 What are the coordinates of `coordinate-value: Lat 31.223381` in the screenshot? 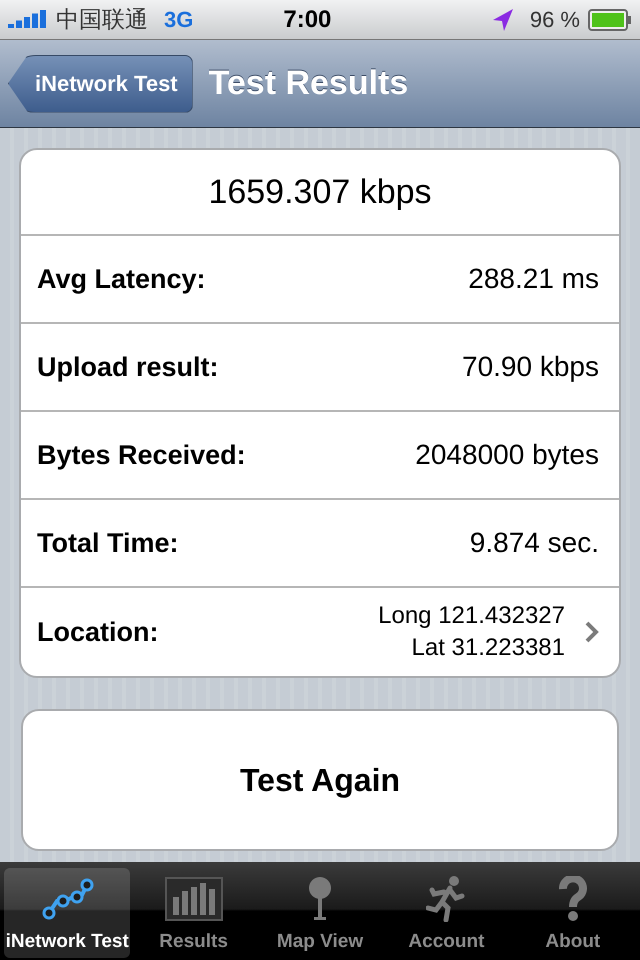 It's located at (488, 648).